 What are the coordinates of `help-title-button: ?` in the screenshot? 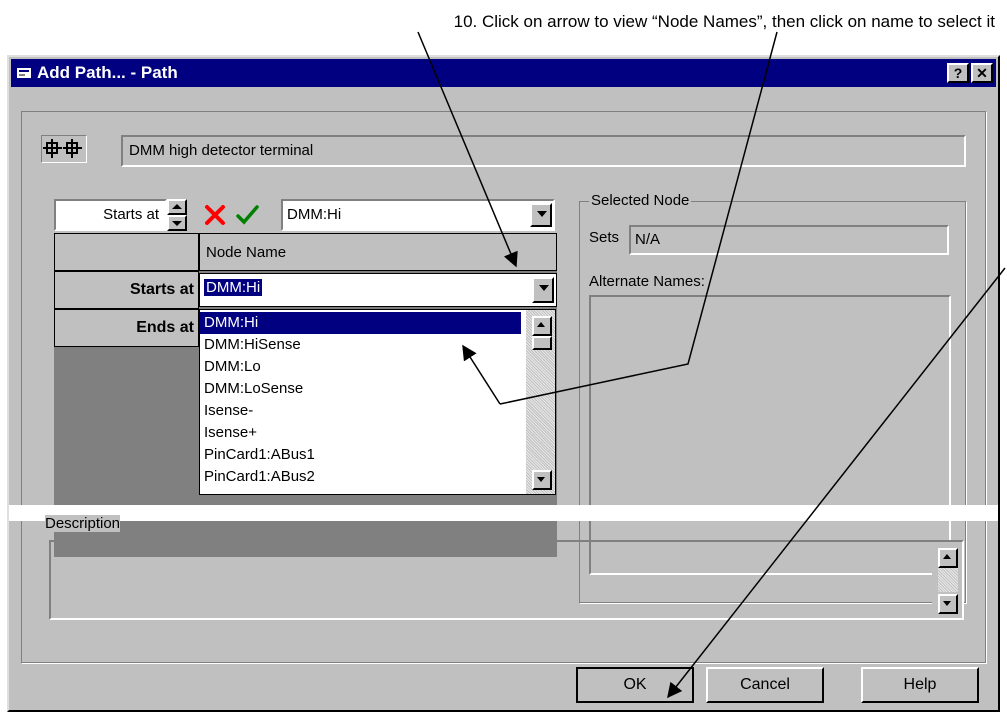 It's located at (958, 73).